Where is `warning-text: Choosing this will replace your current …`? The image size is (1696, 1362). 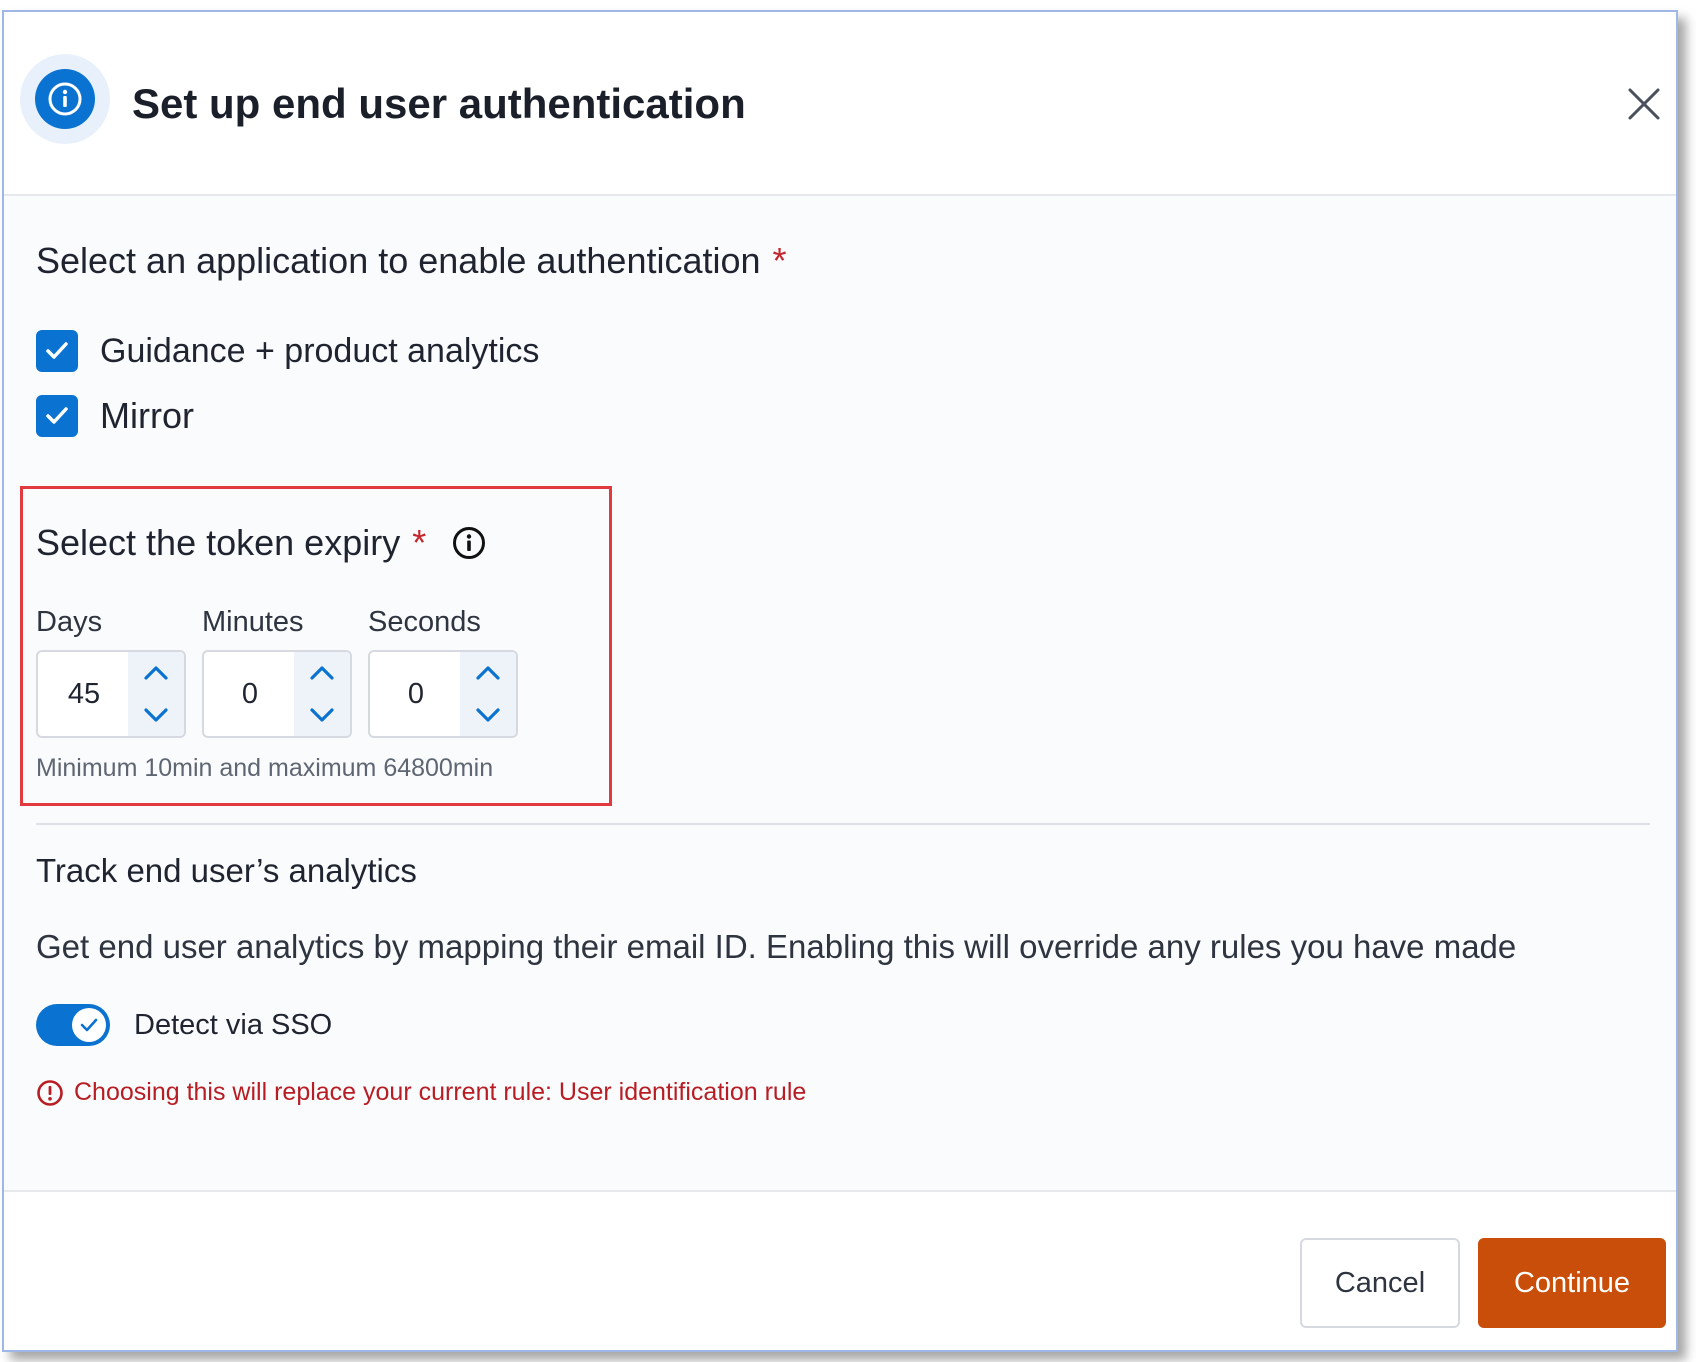
warning-text: Choosing this will replace your current … is located at coordinates (440, 1092).